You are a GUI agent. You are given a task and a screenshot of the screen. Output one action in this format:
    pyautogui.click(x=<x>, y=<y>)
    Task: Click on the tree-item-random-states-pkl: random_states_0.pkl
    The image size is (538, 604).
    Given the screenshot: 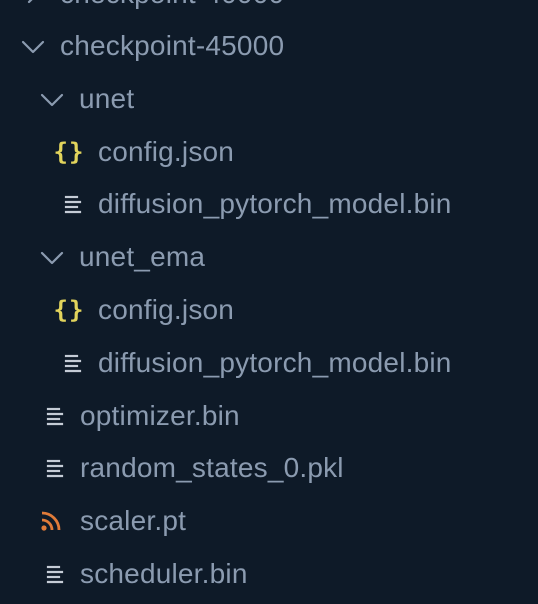 What is the action you would take?
    pyautogui.click(x=269, y=468)
    